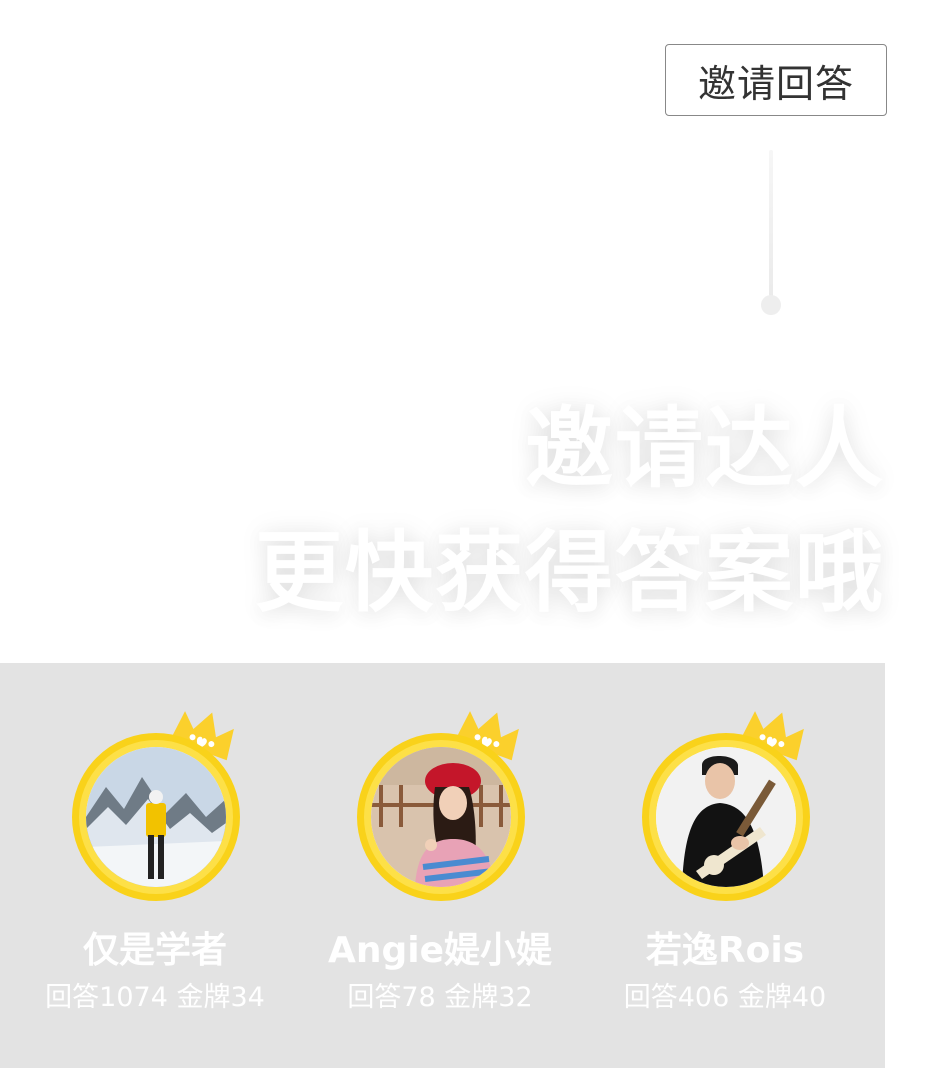 The width and height of the screenshot is (945, 1068). I want to click on headline-faster-answers: 更快获得答案哦, so click(569, 572).